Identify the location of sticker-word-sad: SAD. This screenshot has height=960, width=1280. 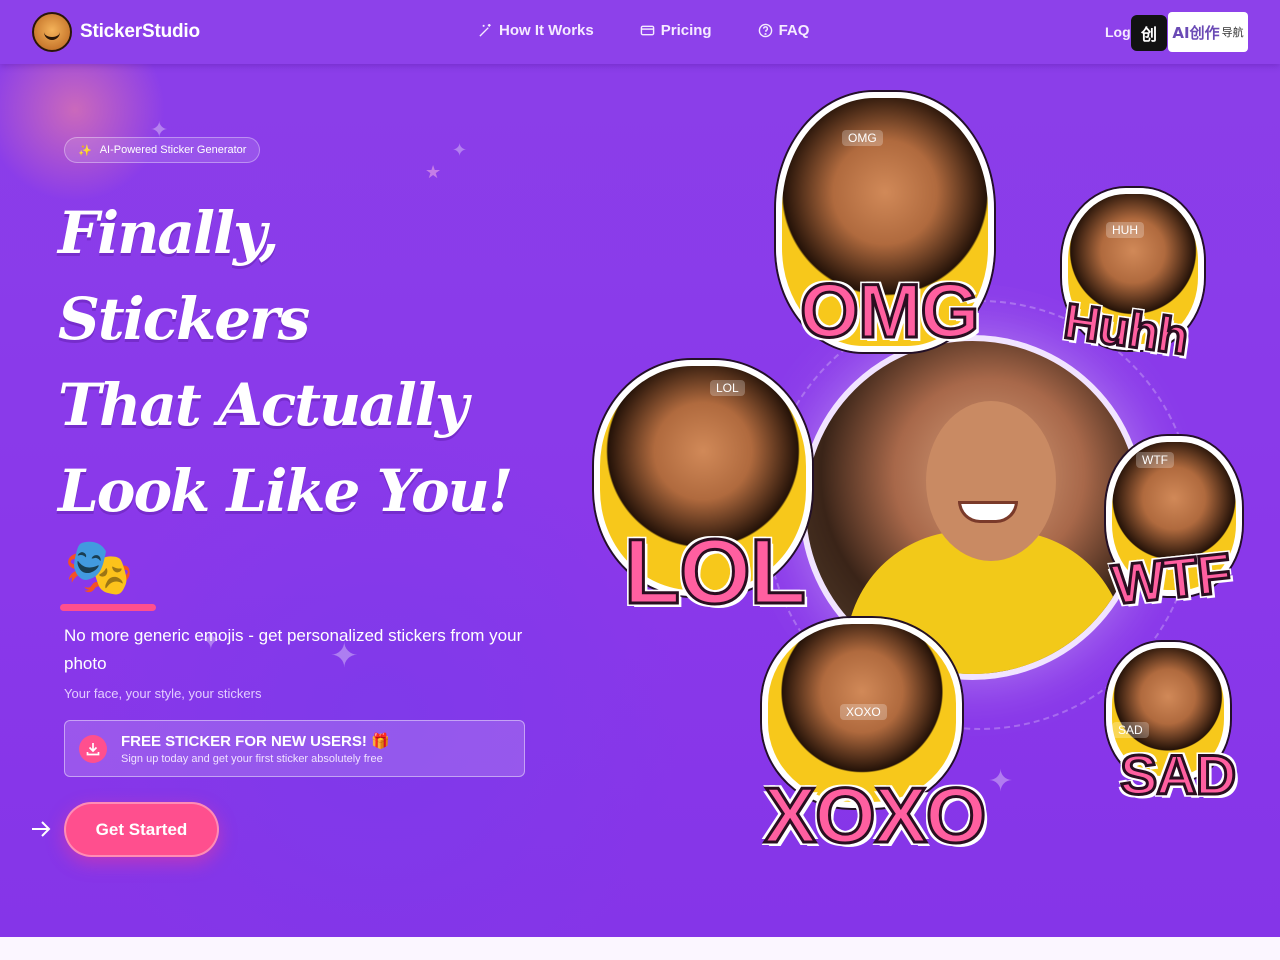
(1177, 775).